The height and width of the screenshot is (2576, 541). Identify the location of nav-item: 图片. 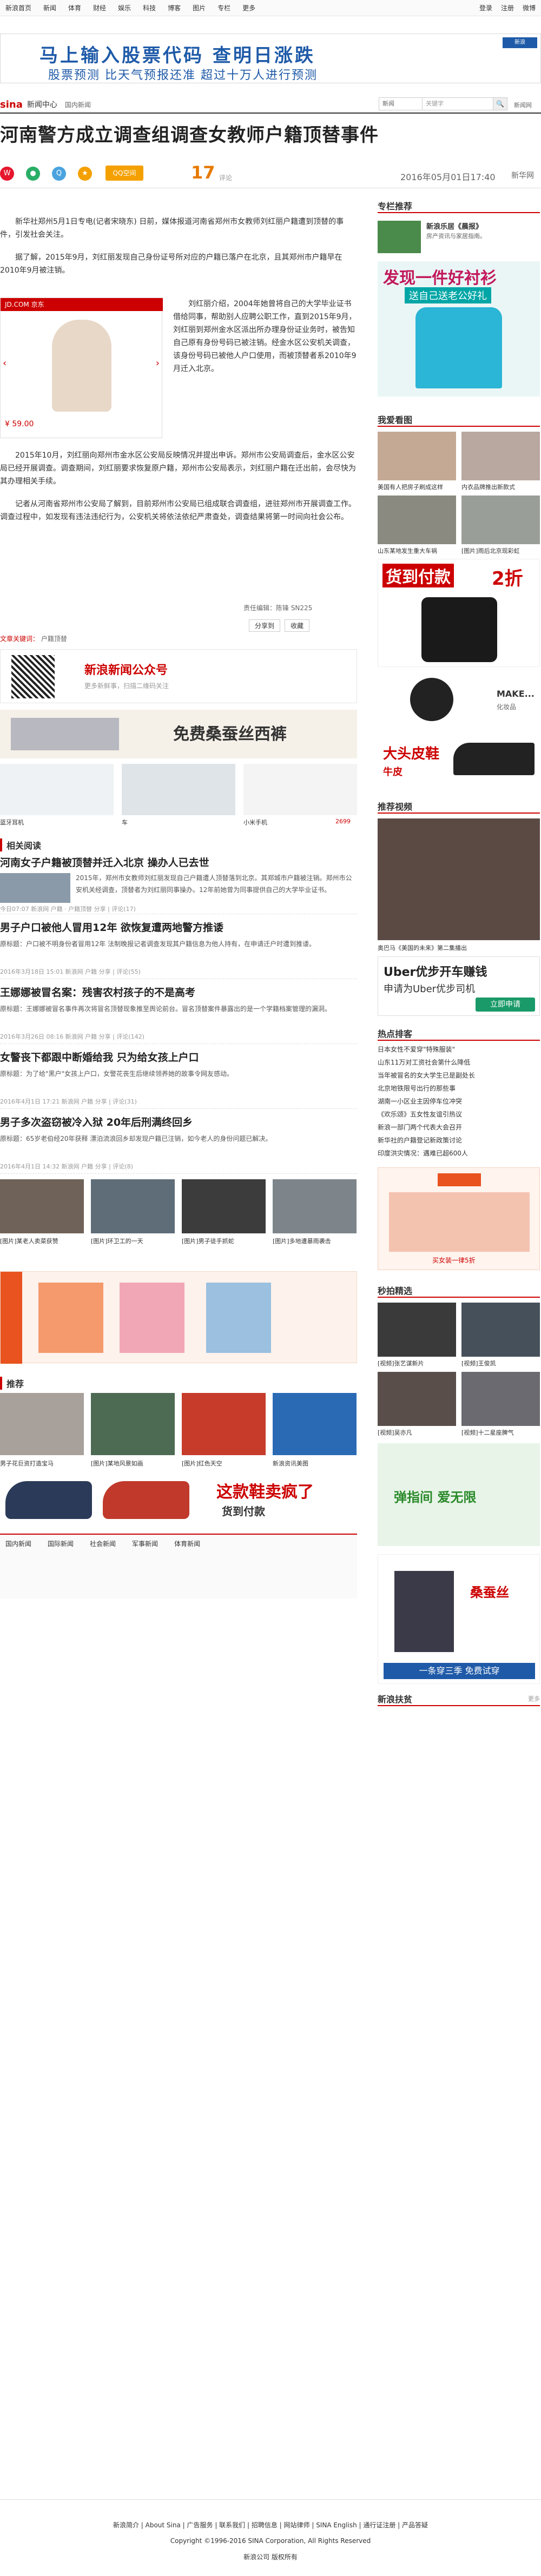
(200, 7).